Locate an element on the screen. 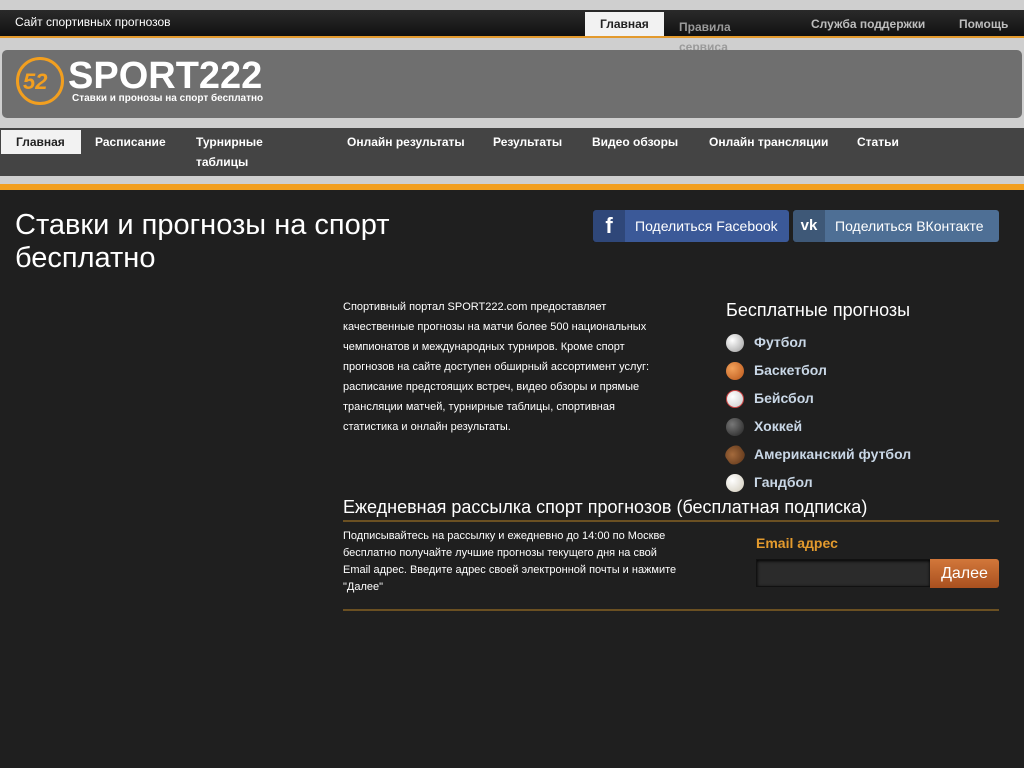  sport-label: Футбол is located at coordinates (780, 342).